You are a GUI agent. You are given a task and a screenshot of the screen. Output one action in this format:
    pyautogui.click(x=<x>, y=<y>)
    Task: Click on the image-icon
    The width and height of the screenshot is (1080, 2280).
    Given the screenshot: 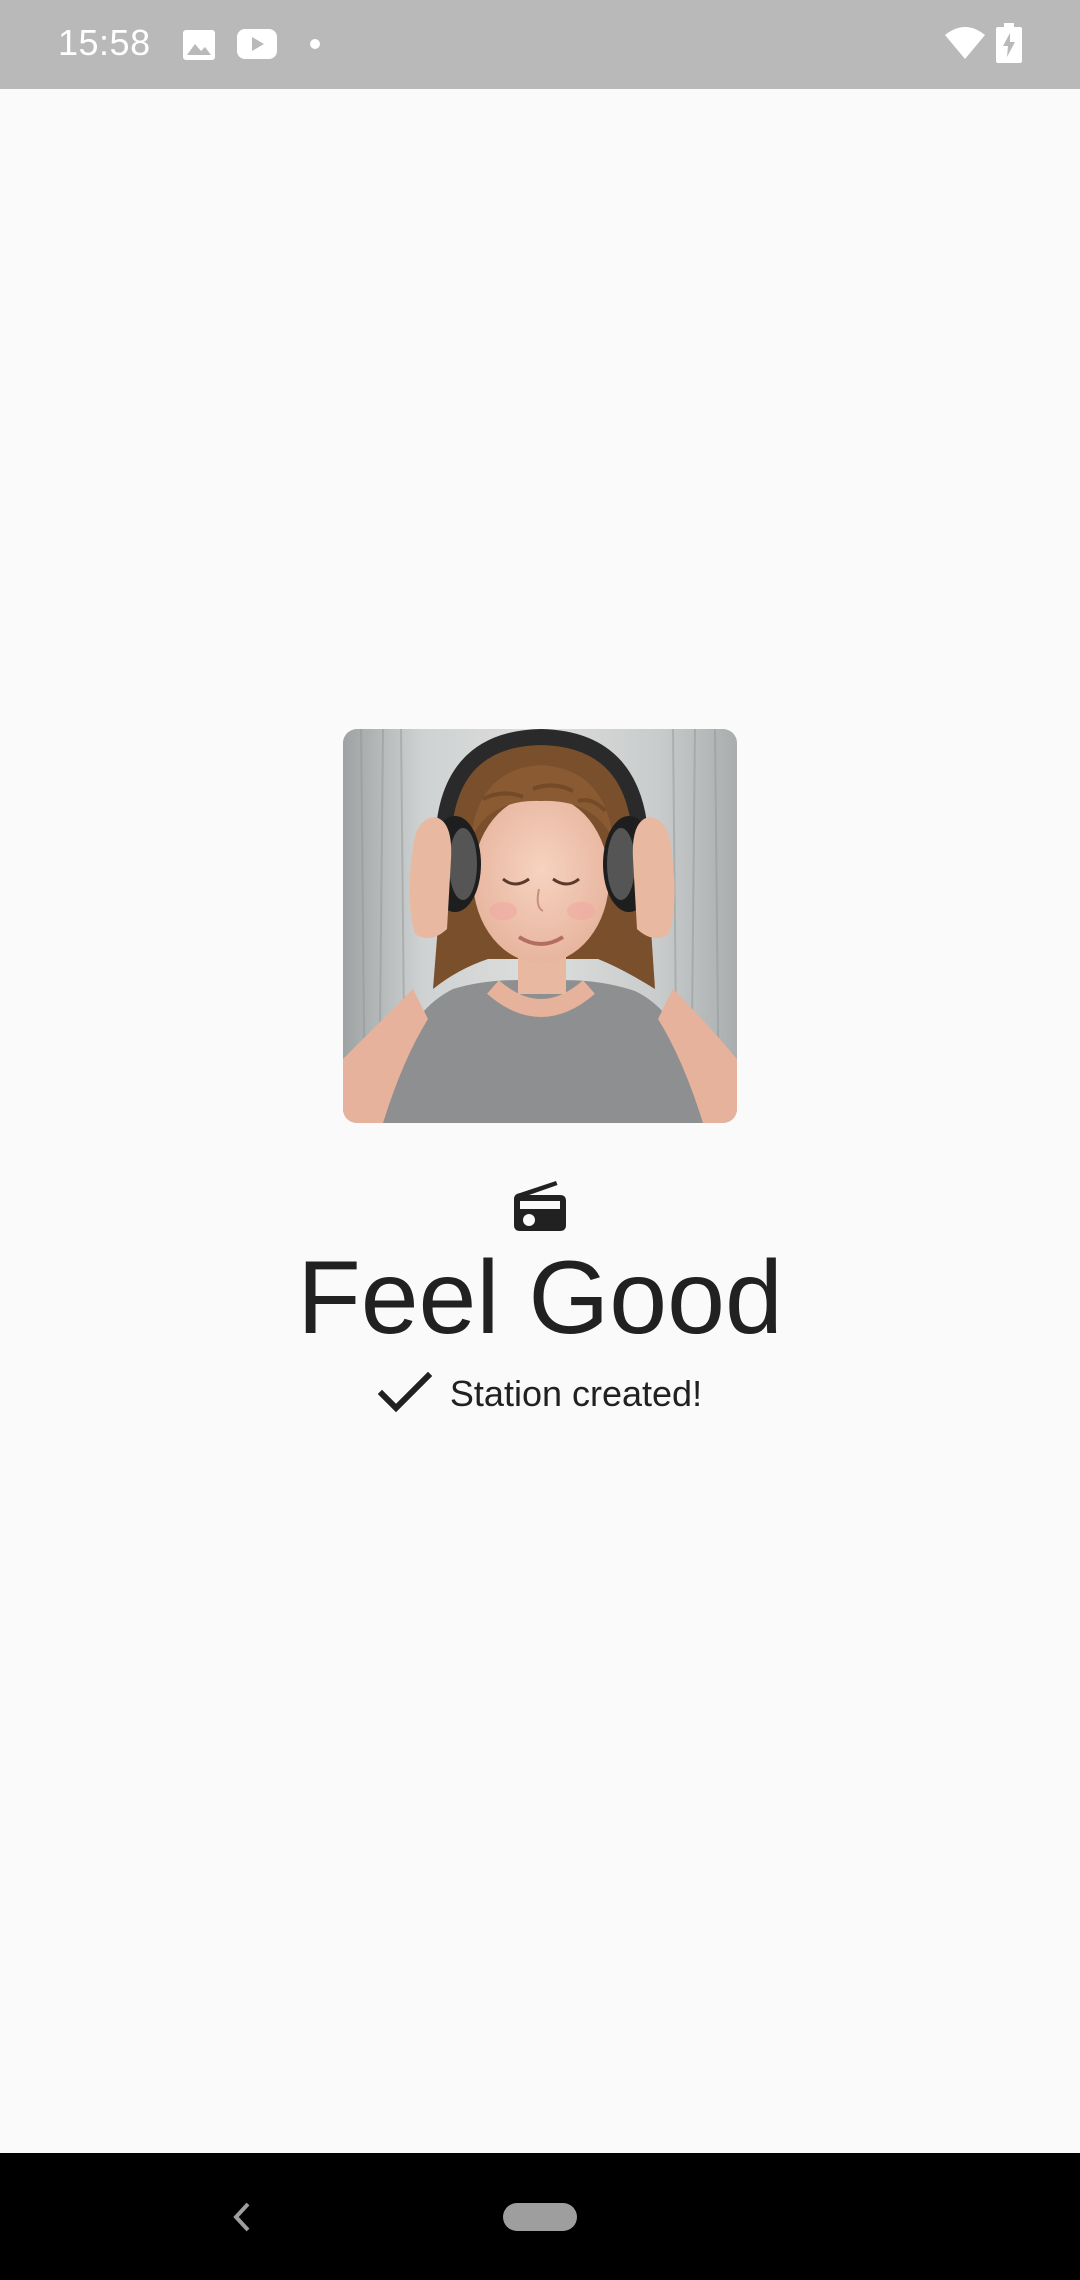 What is the action you would take?
    pyautogui.click(x=199, y=45)
    